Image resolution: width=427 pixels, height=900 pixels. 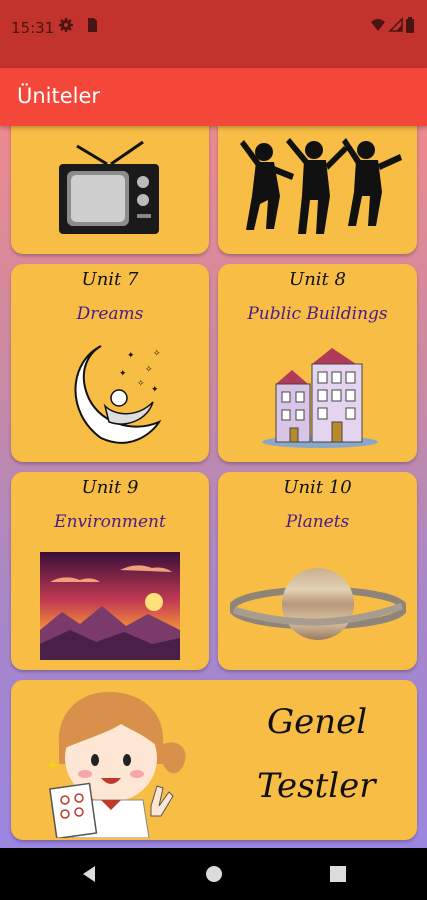 I want to click on navigation-bar, so click(x=213, y=874).